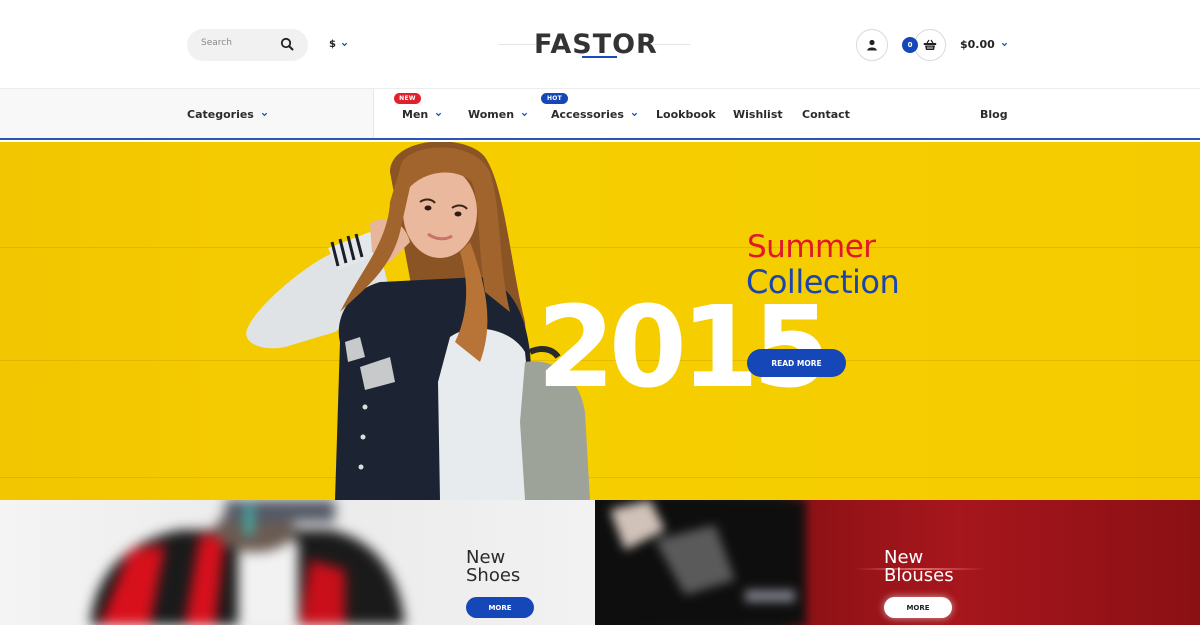  I want to click on currency-selector: $, so click(338, 44).